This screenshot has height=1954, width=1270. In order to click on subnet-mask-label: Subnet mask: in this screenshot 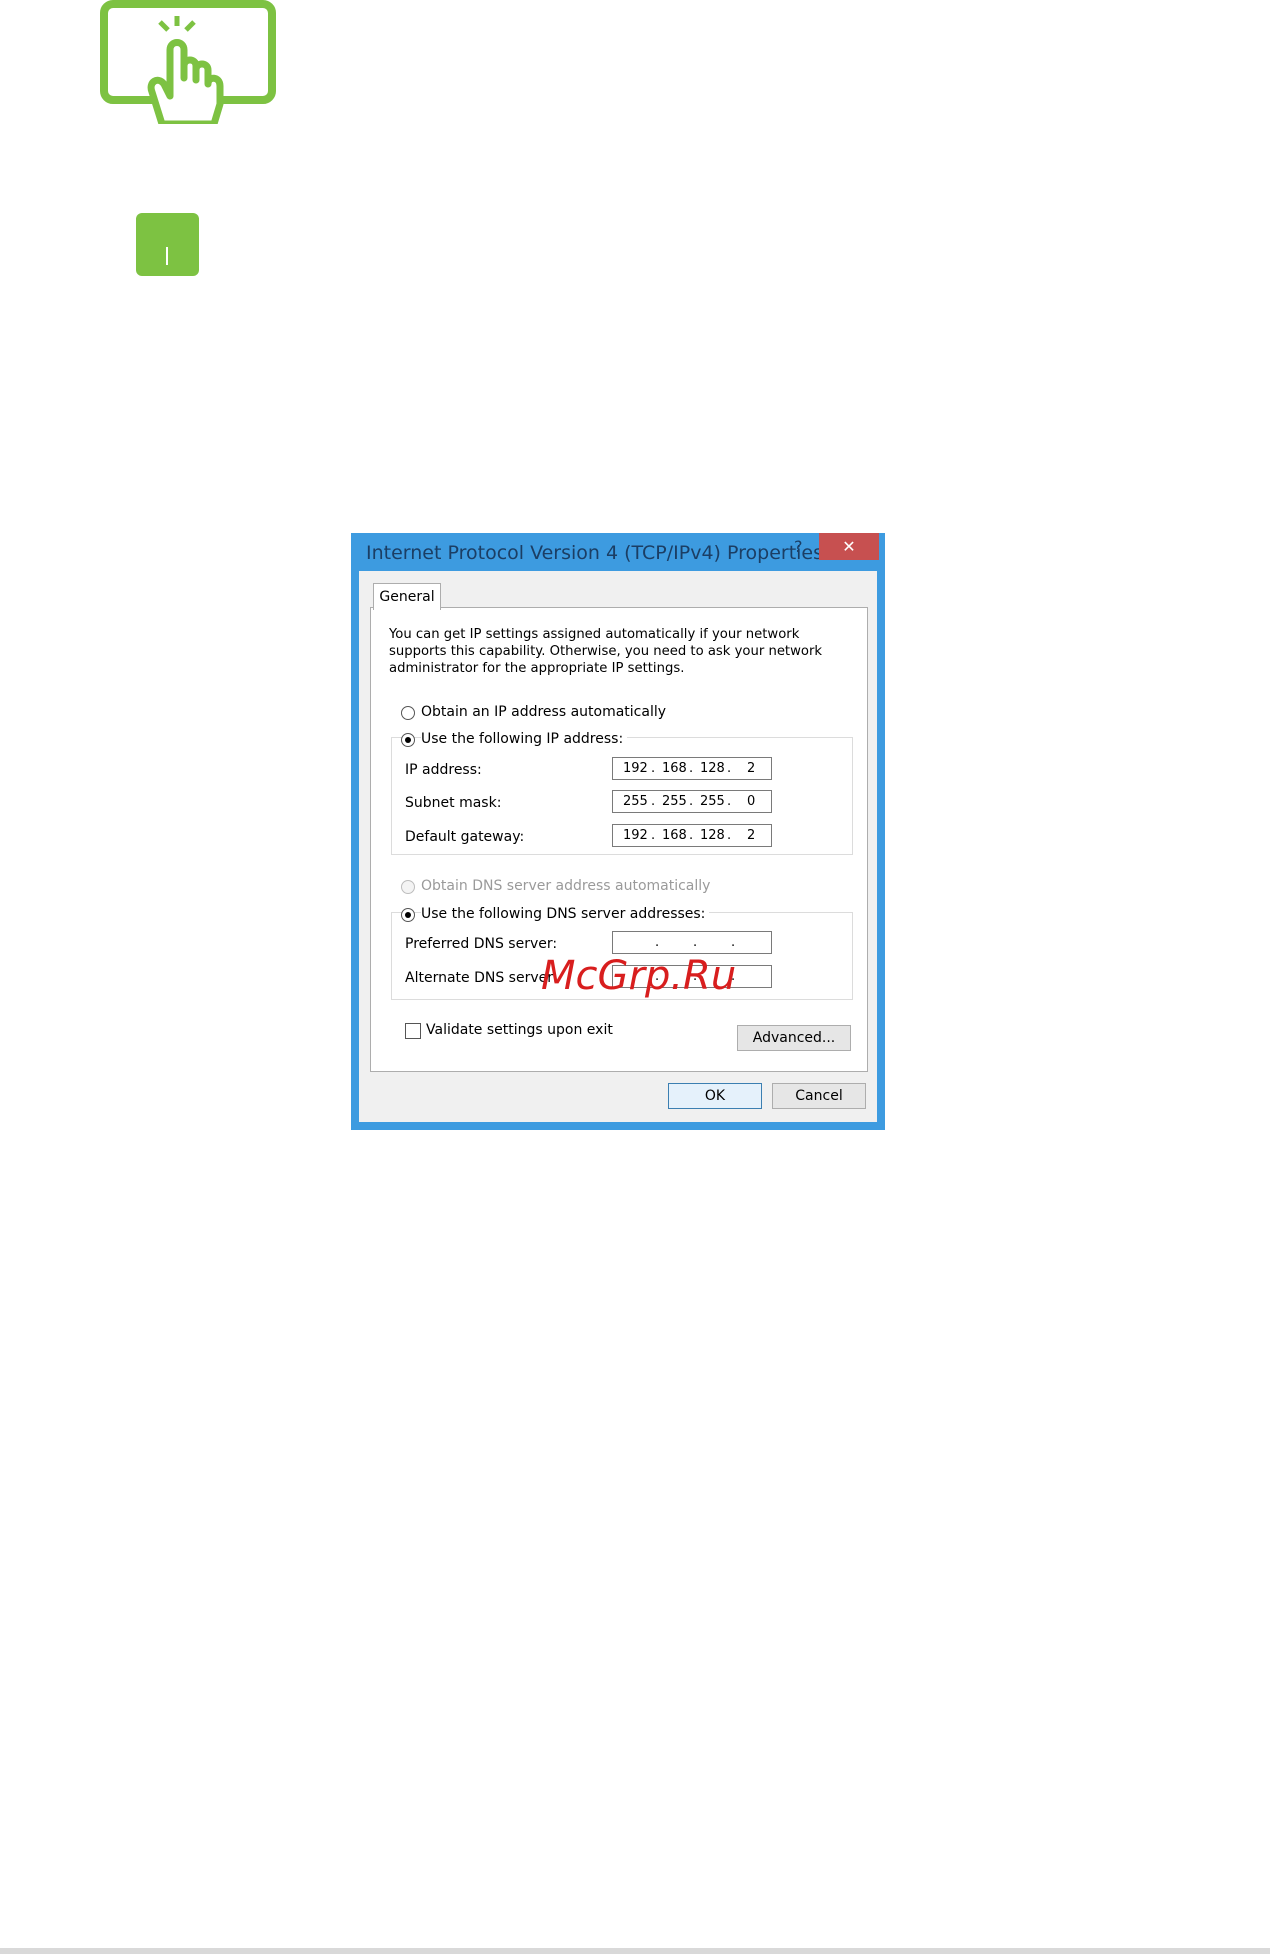, I will do `click(453, 803)`.